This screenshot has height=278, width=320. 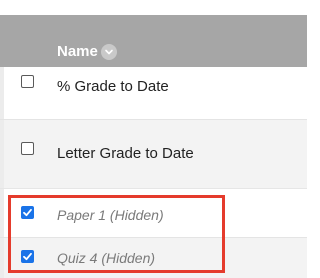 I want to click on row-label: % Grade to Date, so click(x=113, y=86).